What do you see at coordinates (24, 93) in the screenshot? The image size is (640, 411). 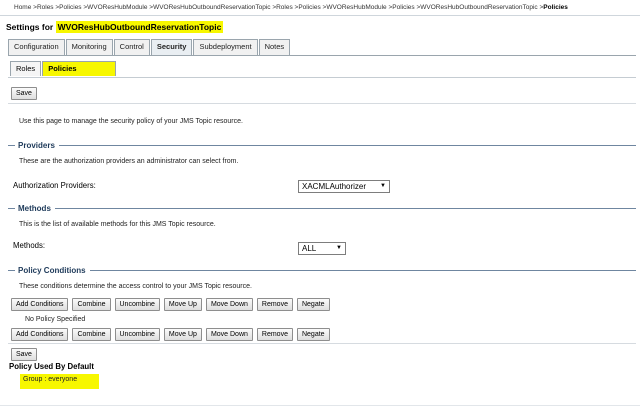 I see `save-button-top: Save` at bounding box center [24, 93].